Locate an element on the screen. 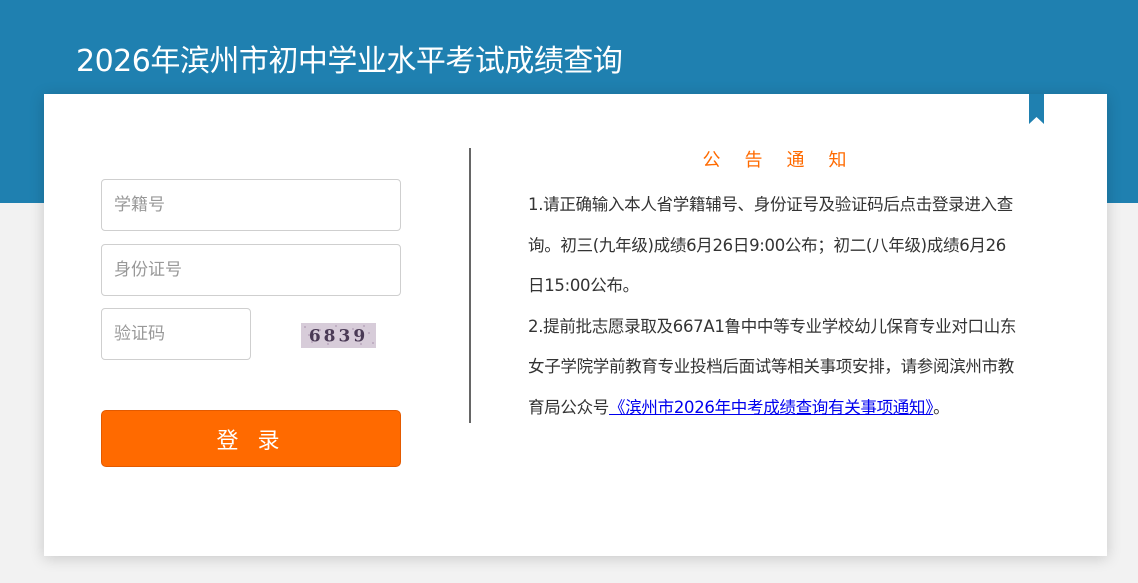 The image size is (1138, 583). id-card-input is located at coordinates (251, 270).